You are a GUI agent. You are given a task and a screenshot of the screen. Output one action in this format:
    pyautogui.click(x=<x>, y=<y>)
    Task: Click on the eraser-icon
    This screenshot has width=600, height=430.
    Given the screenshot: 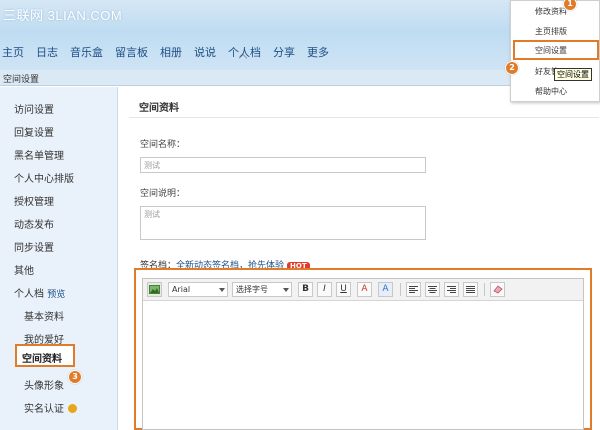 What is the action you would take?
    pyautogui.click(x=497, y=289)
    